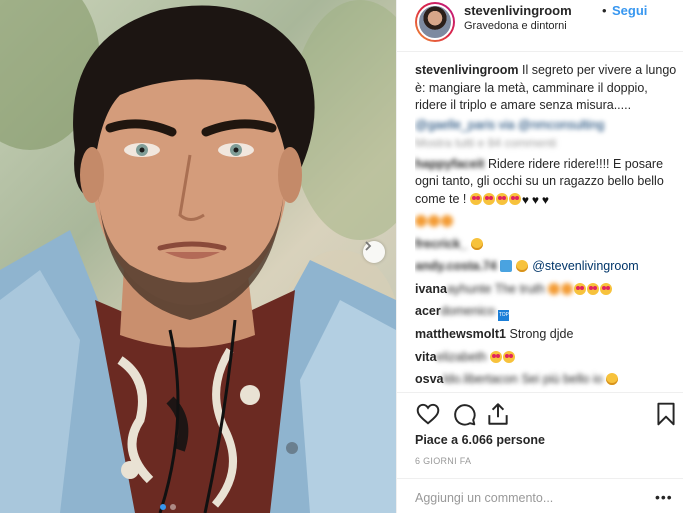  Describe the element at coordinates (443, 461) in the screenshot. I see `post-timestamp: 6 GIORNI FA` at that location.